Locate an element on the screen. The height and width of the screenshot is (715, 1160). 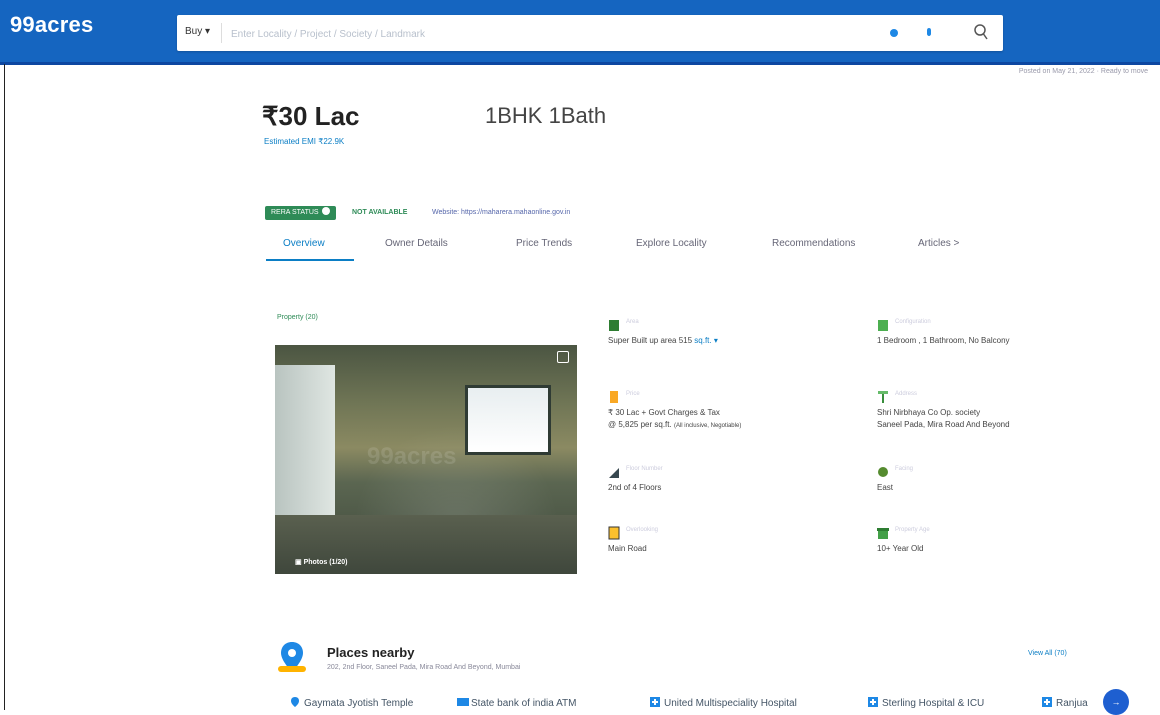
place-pin-icon is located at coordinates (295, 702).